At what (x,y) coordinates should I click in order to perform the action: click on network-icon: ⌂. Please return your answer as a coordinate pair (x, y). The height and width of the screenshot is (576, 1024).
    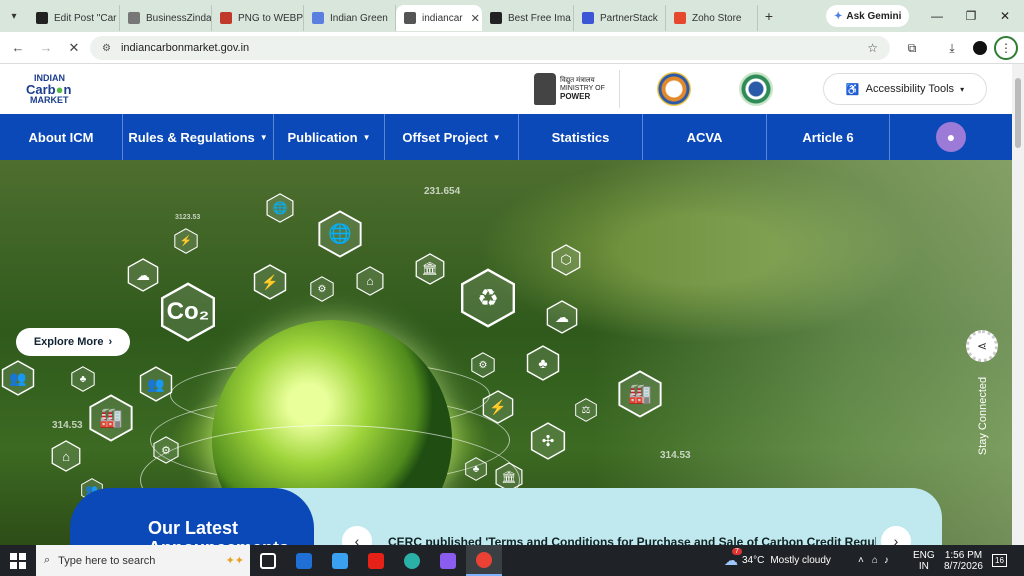
    Looking at the image, I should click on (874, 560).